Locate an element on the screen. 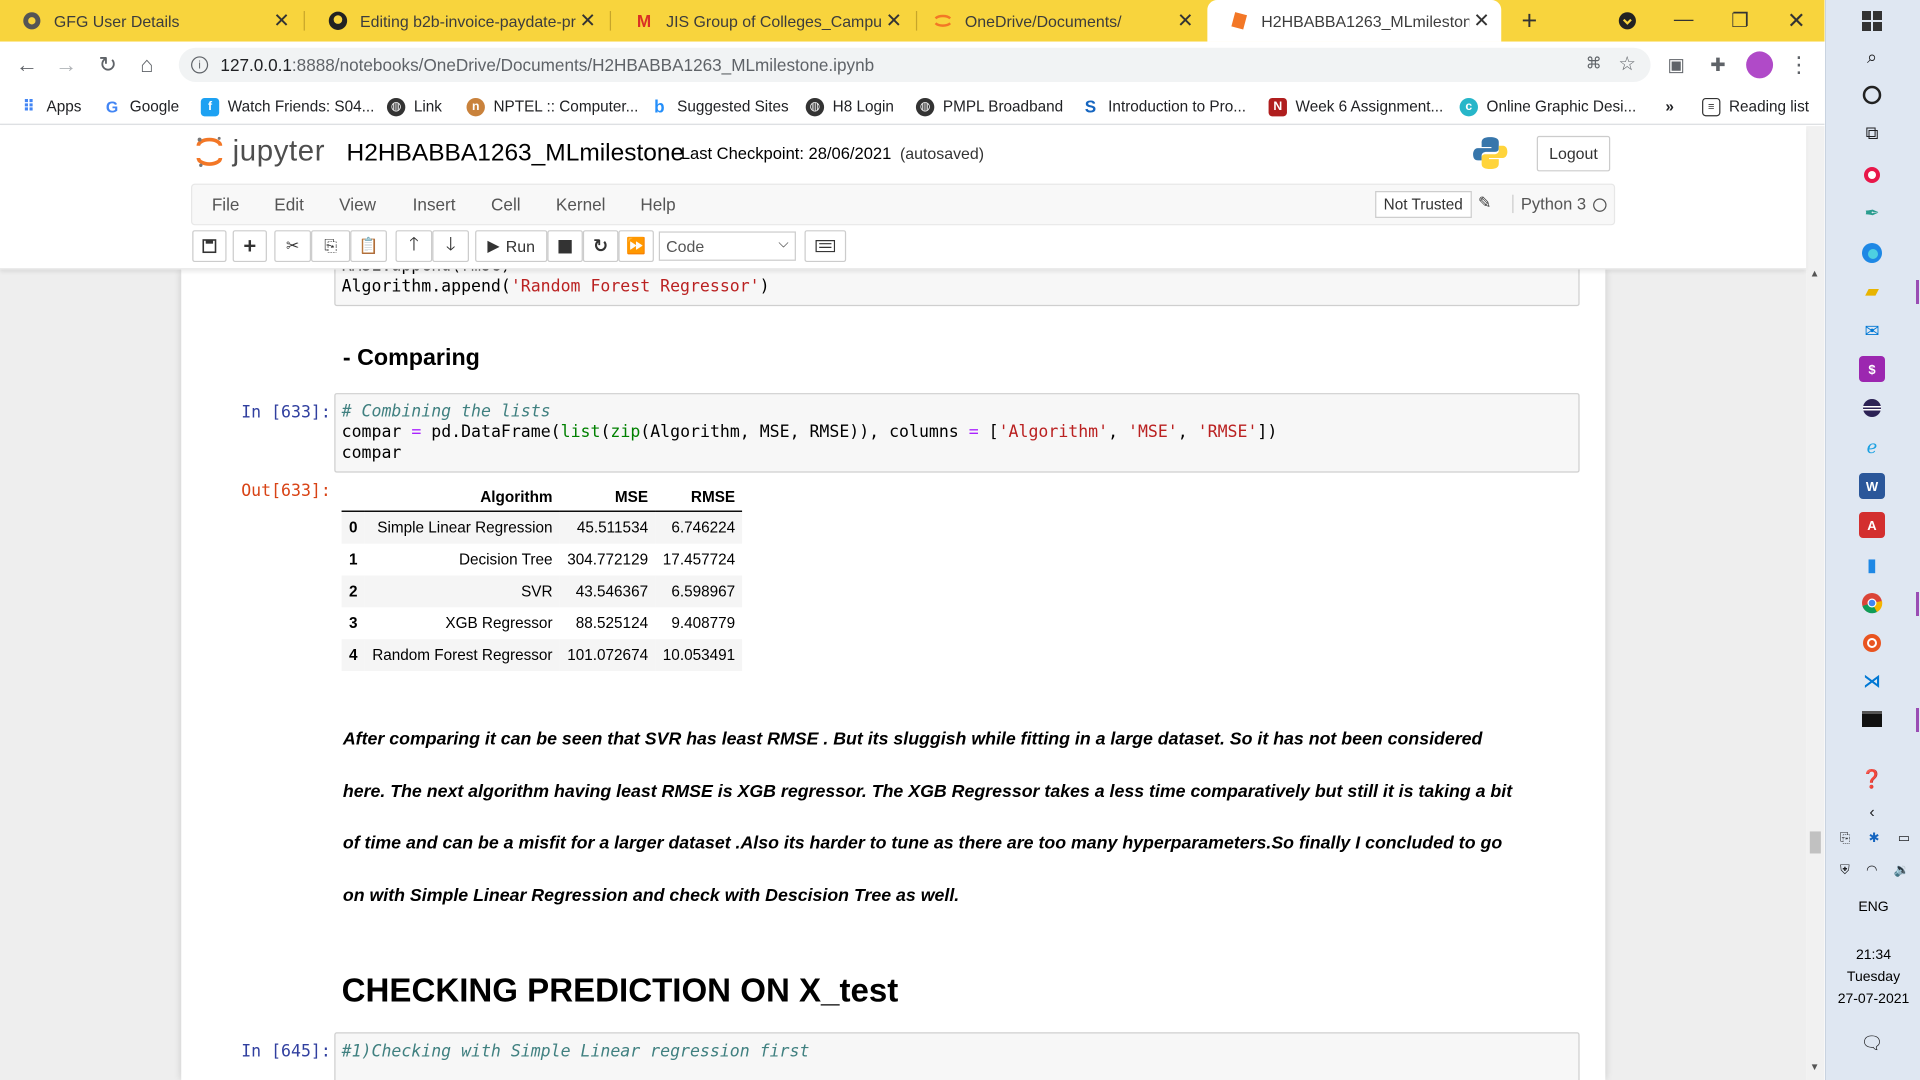 The image size is (1920, 1080). logout-button: Logout is located at coordinates (1573, 153).